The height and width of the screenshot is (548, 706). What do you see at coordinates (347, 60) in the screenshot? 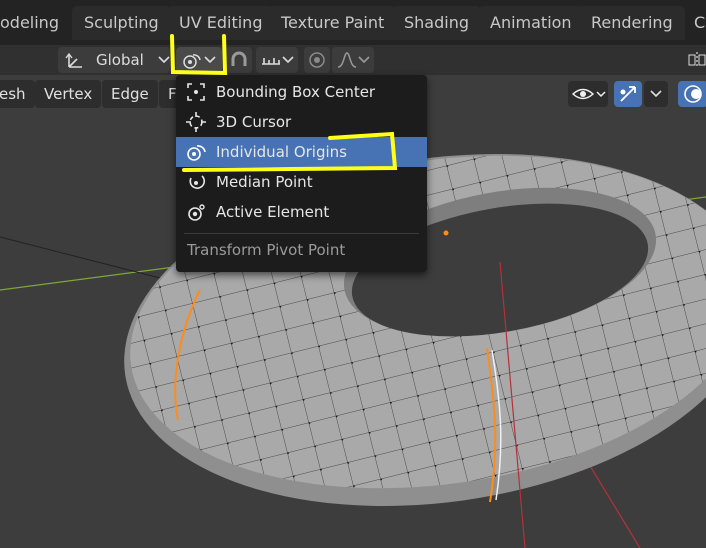
I see `falloff-curve-icon` at bounding box center [347, 60].